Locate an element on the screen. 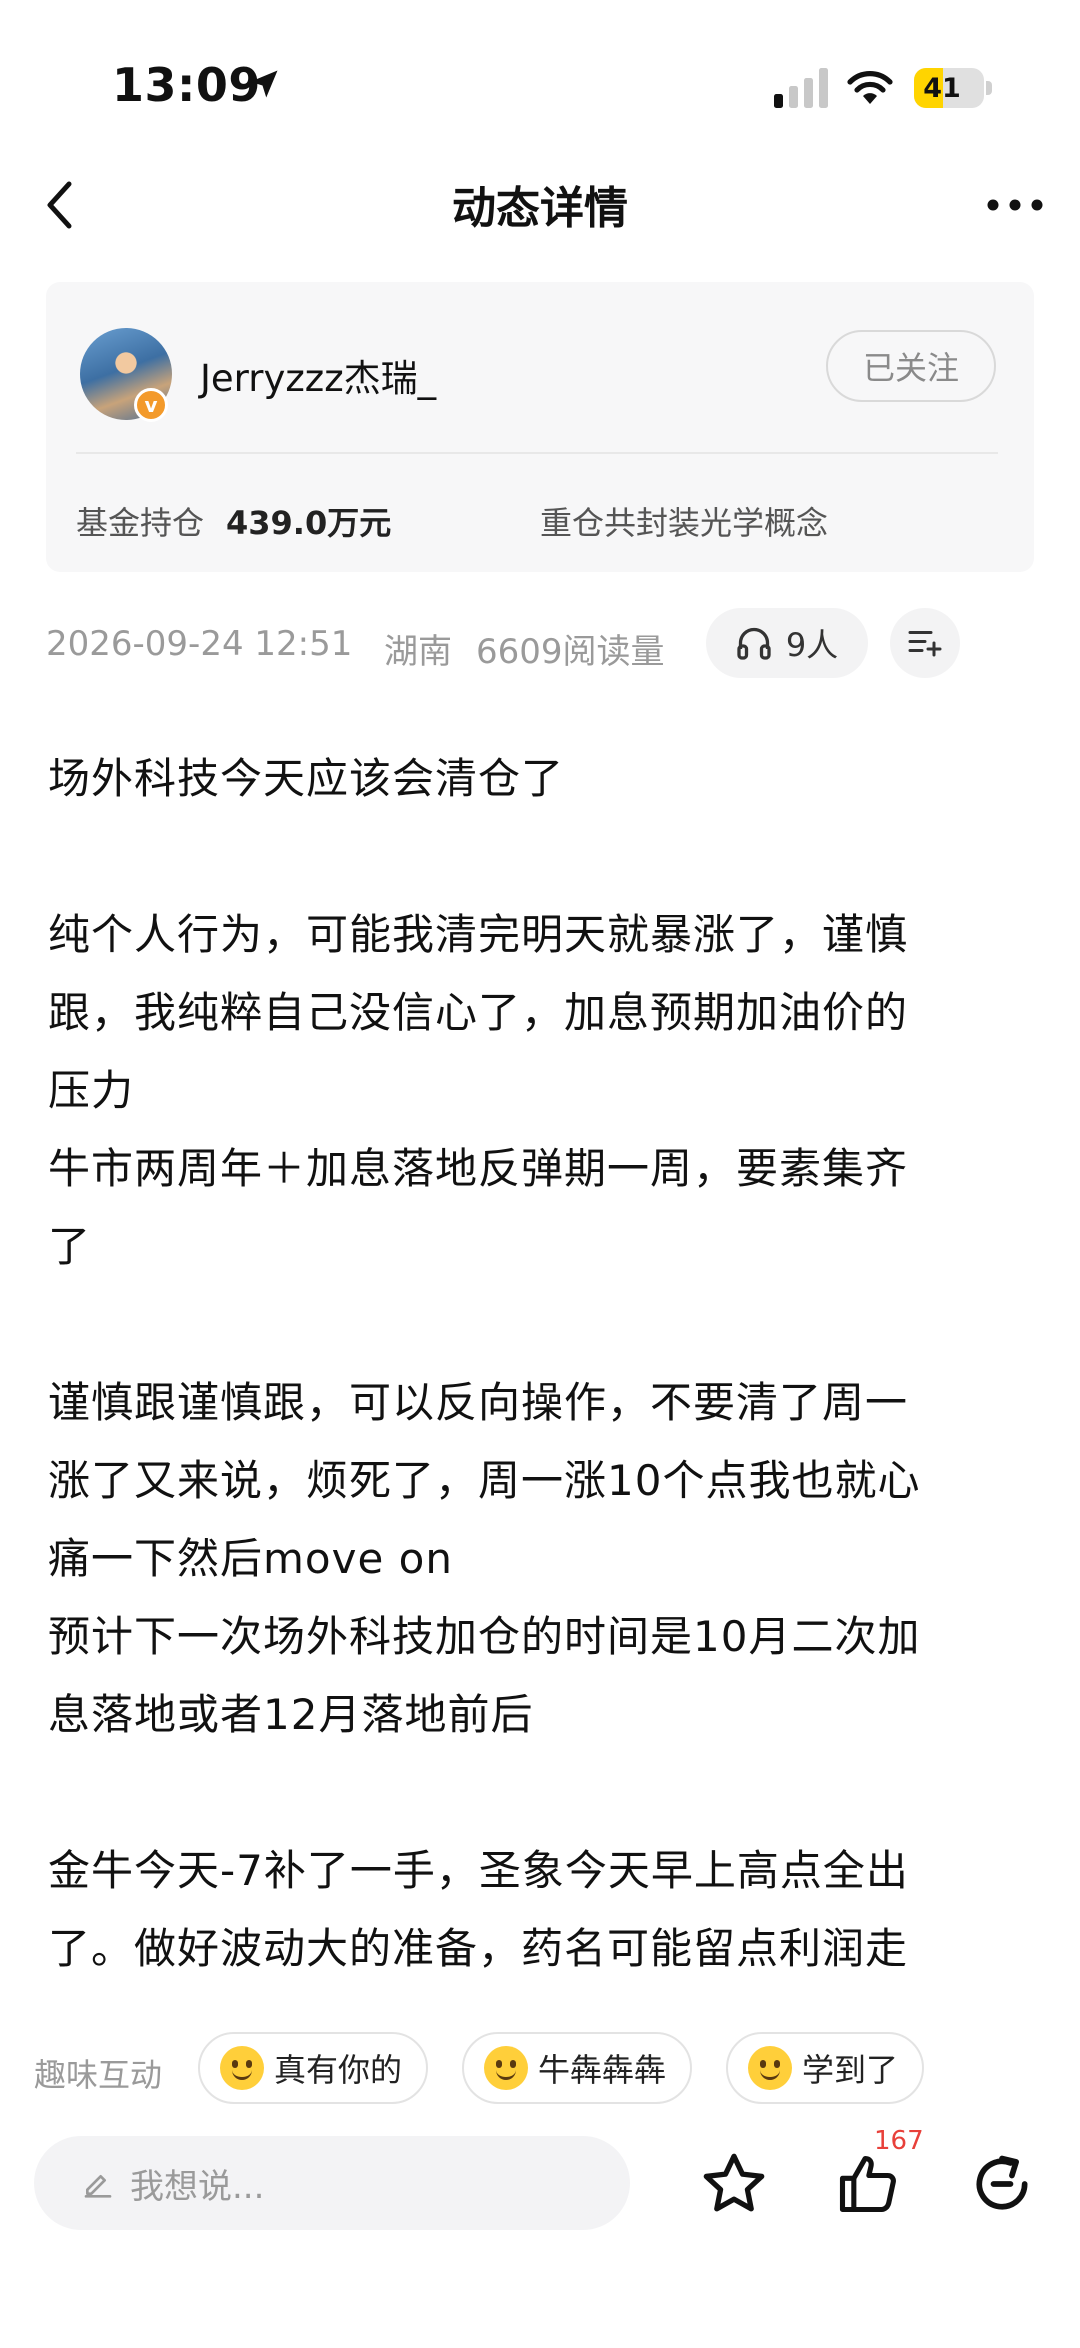 The image size is (1080, 2348). like-count: 167 is located at coordinates (899, 2141).